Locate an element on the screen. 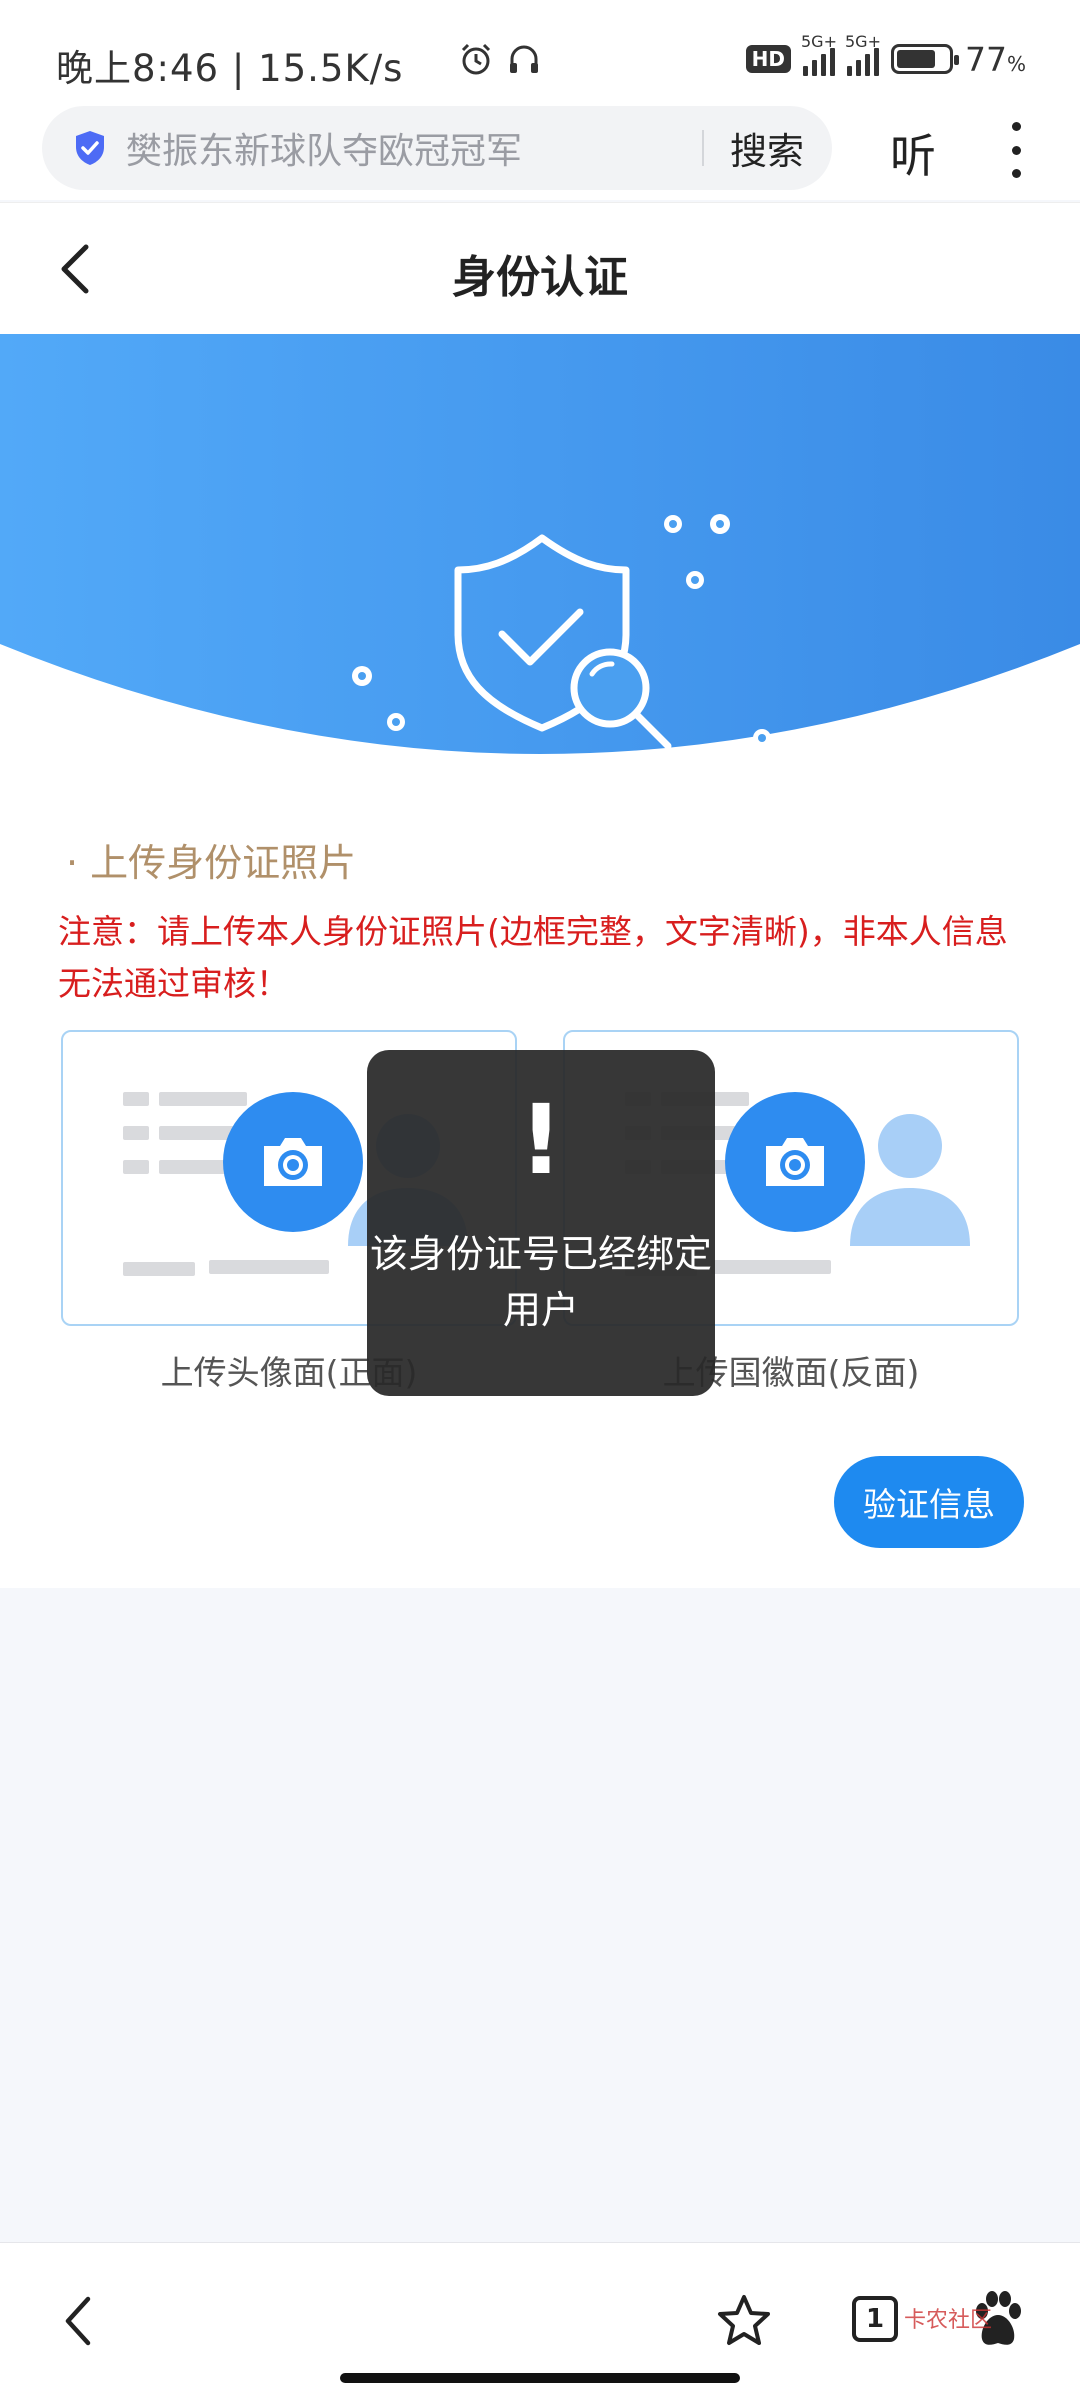  toast-message: ! 该身份证号已经绑定用户 is located at coordinates (541, 1223).